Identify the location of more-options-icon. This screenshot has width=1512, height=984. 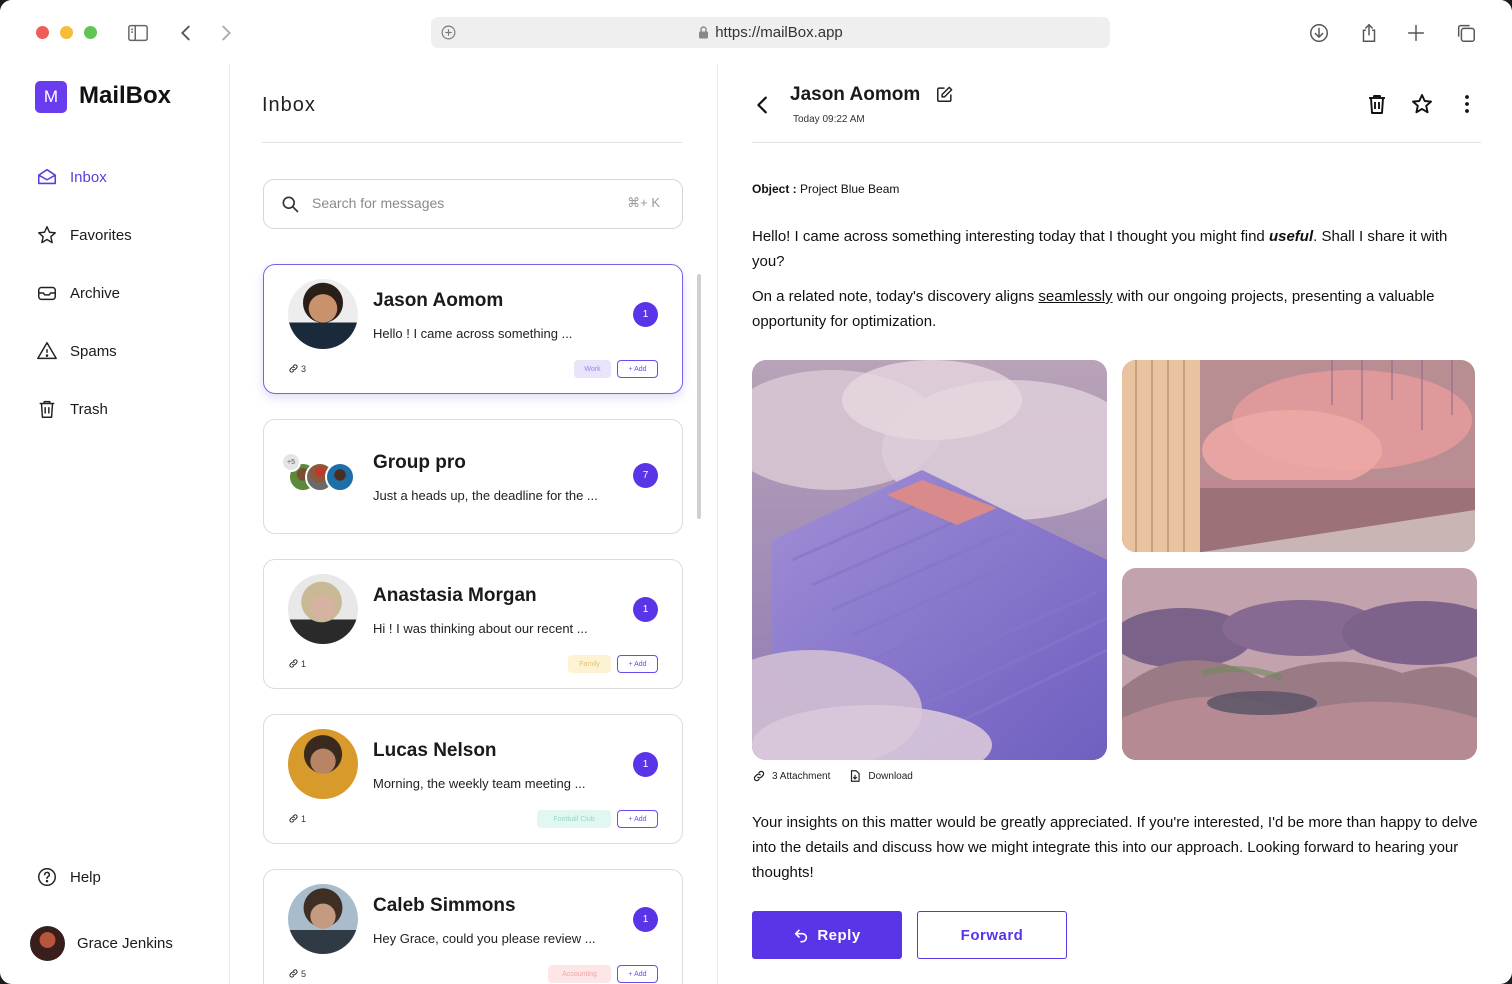
(1467, 104).